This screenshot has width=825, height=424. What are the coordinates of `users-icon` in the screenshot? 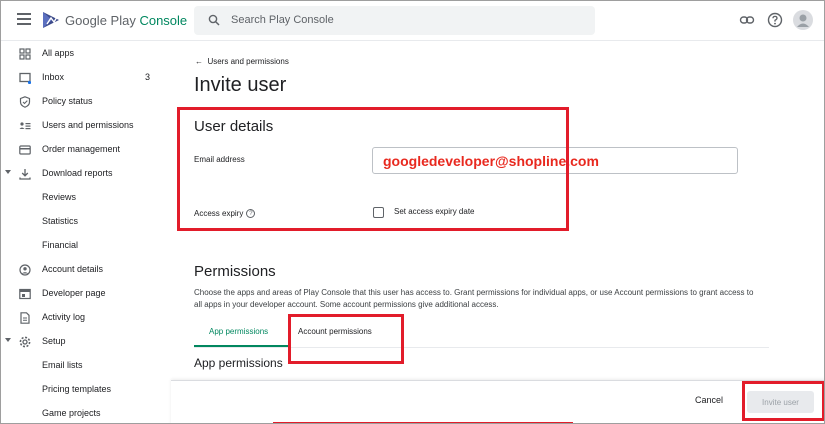 It's located at (25, 126).